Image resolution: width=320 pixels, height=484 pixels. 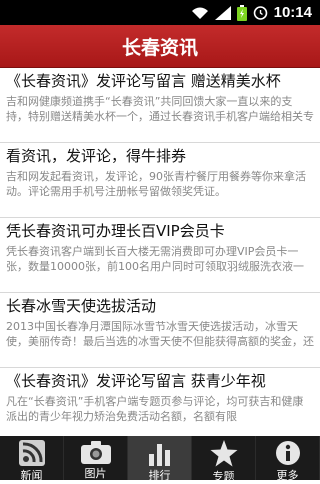 What do you see at coordinates (115, 231) in the screenshot?
I see `article-title: 凭长春资讯可办理长百VIP会员卡` at bounding box center [115, 231].